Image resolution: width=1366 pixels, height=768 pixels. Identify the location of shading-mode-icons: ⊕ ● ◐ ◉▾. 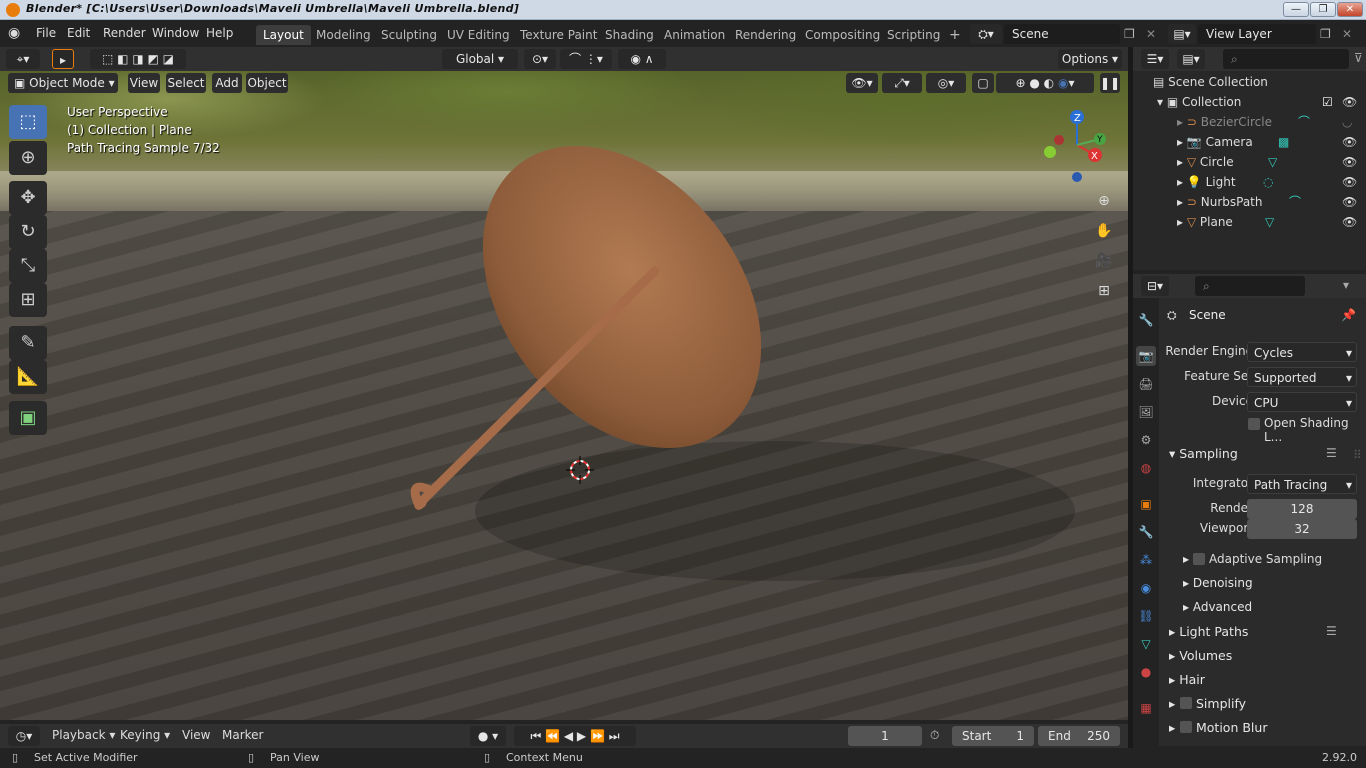
(1045, 83).